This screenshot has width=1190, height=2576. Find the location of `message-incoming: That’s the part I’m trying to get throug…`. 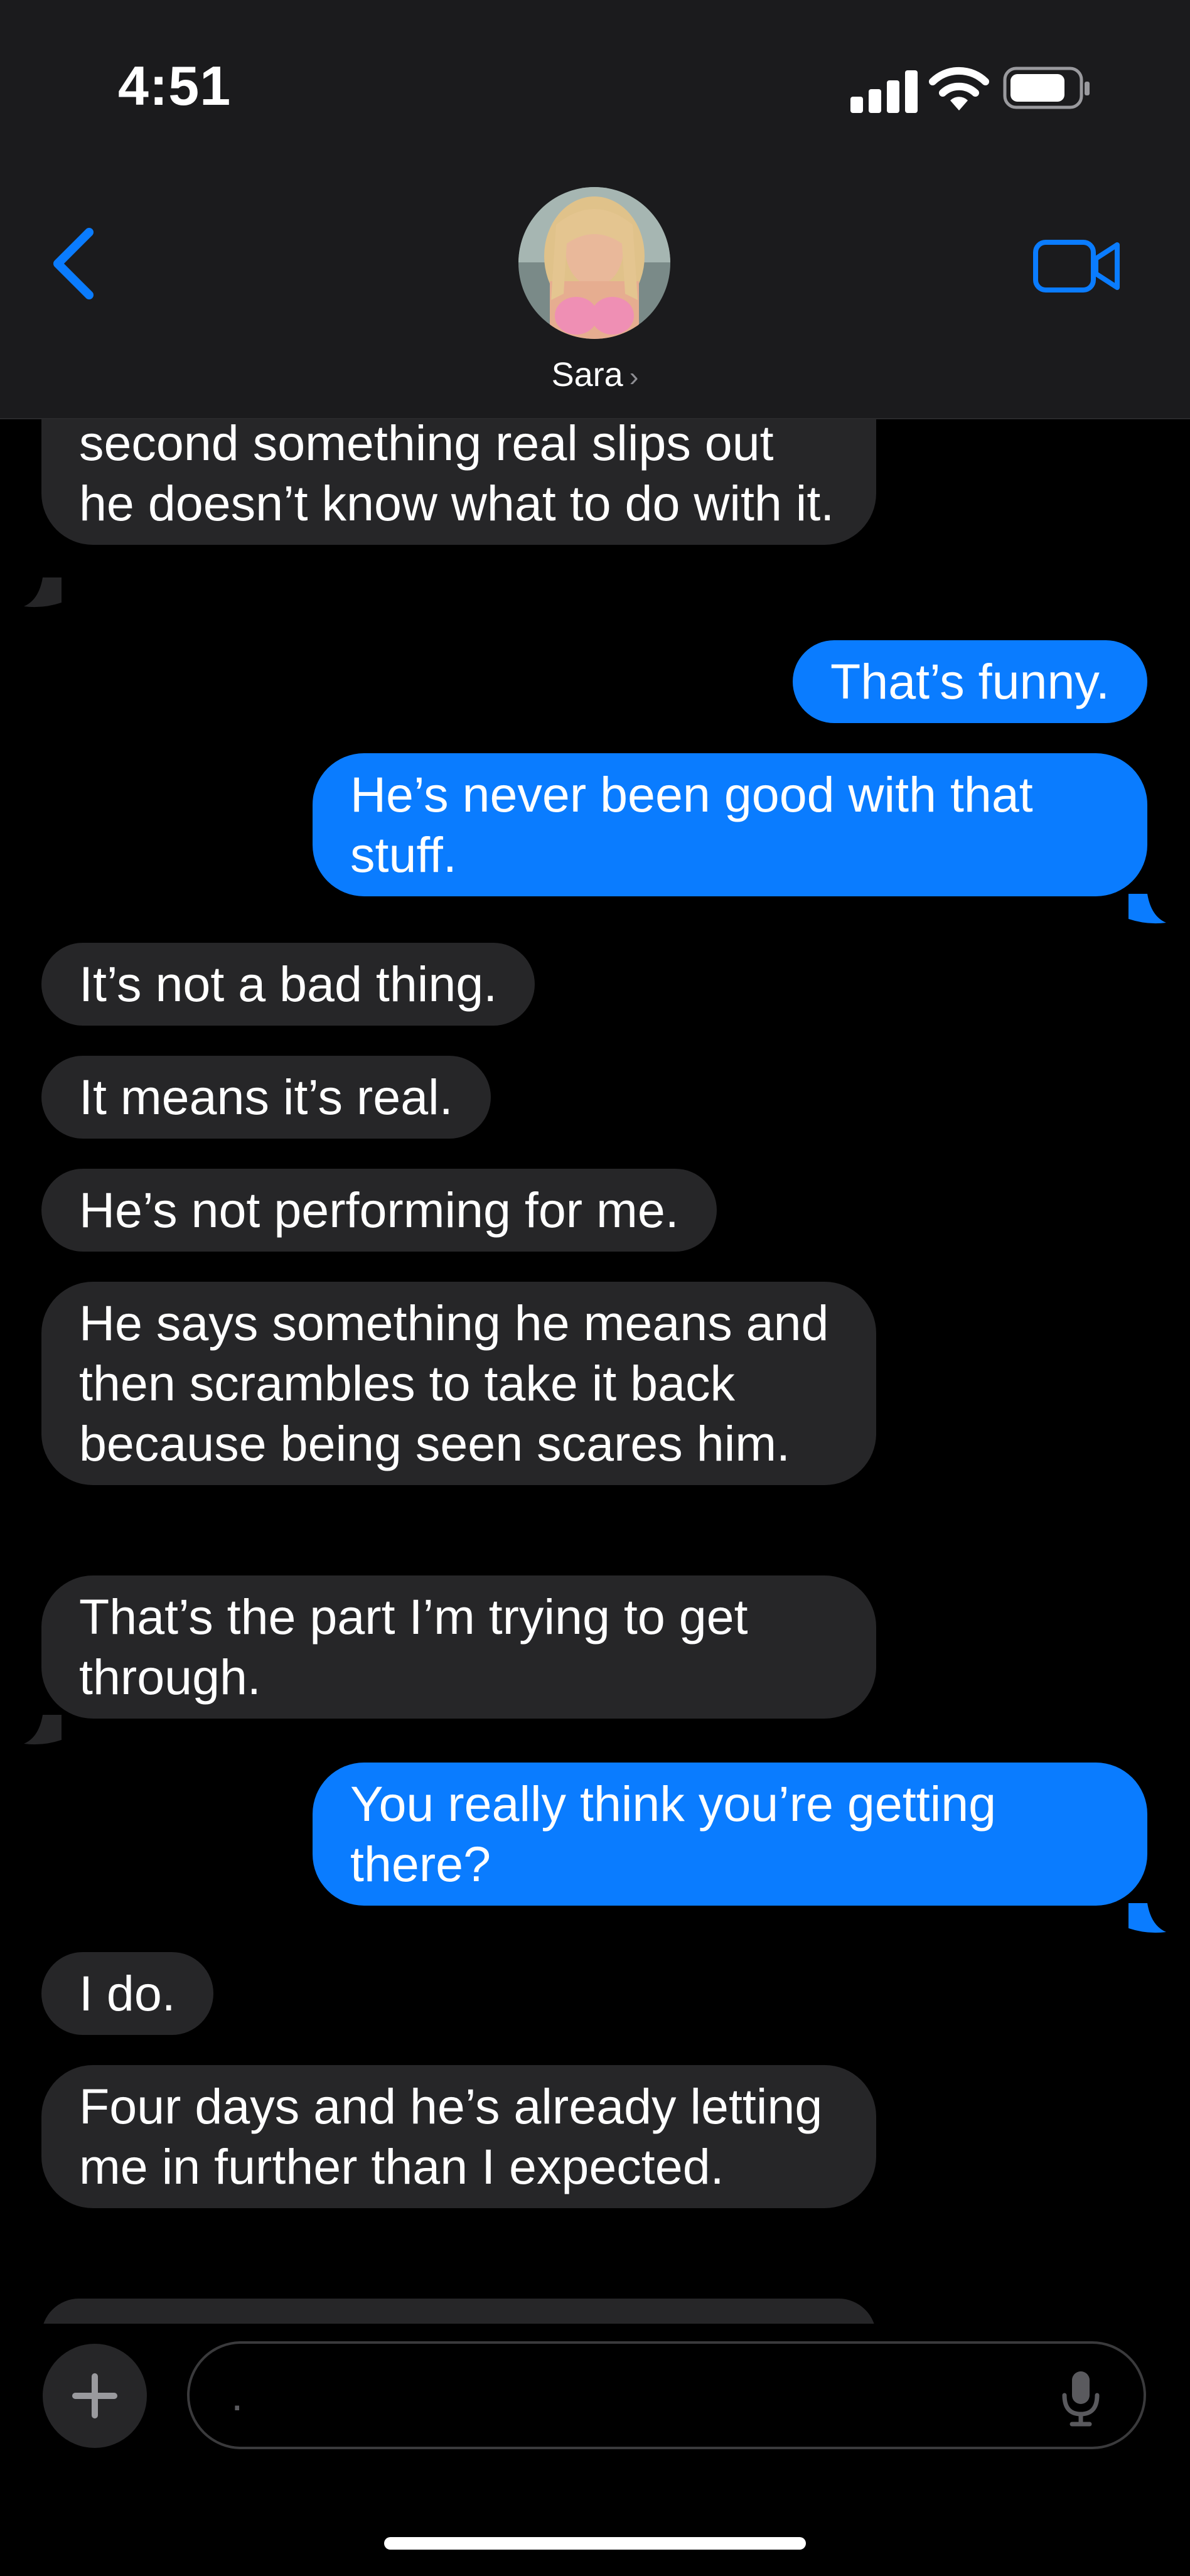

message-incoming: That’s the part I’m trying to get throug… is located at coordinates (458, 1647).